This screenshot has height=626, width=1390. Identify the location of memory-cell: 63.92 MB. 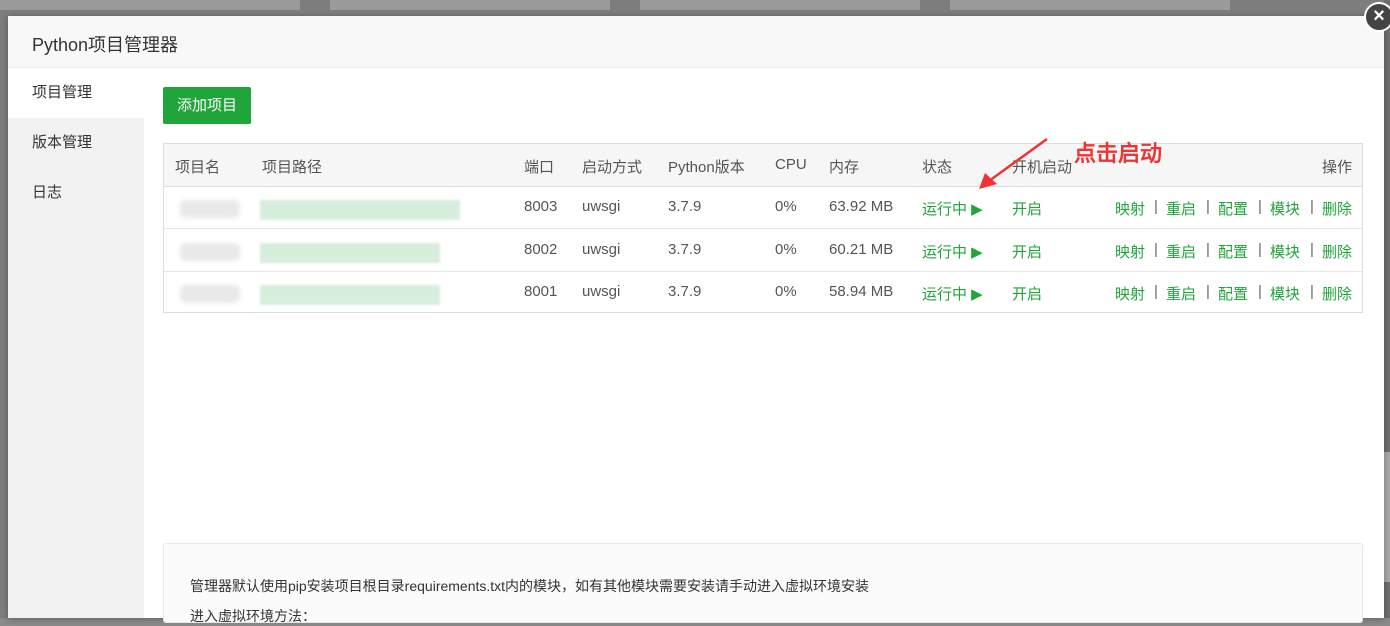
(861, 206).